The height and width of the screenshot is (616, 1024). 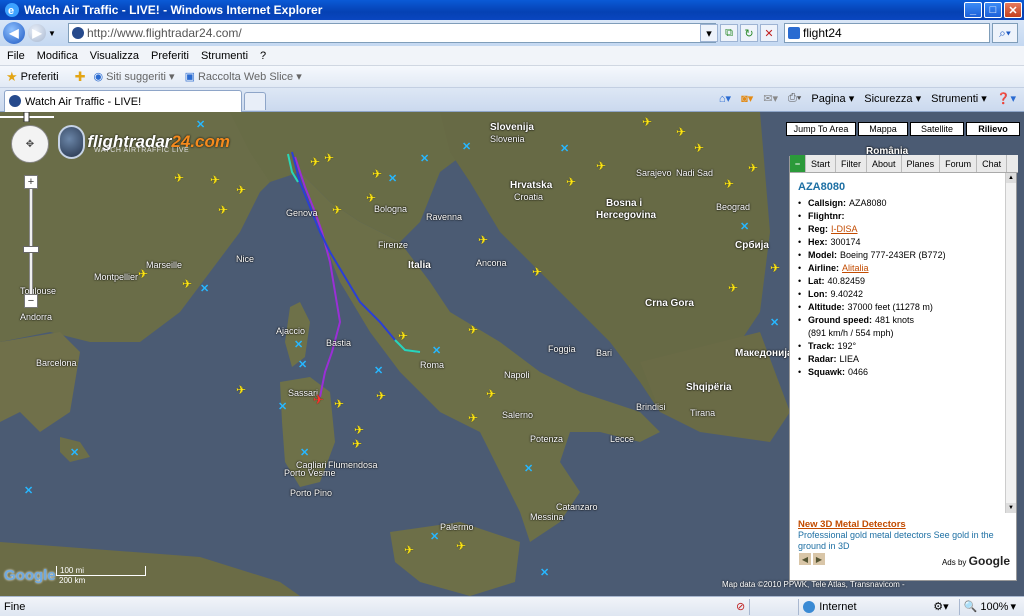 I want to click on tab-watch-air-traffic: Watch Air Traffic - LIVE!, so click(x=123, y=101).